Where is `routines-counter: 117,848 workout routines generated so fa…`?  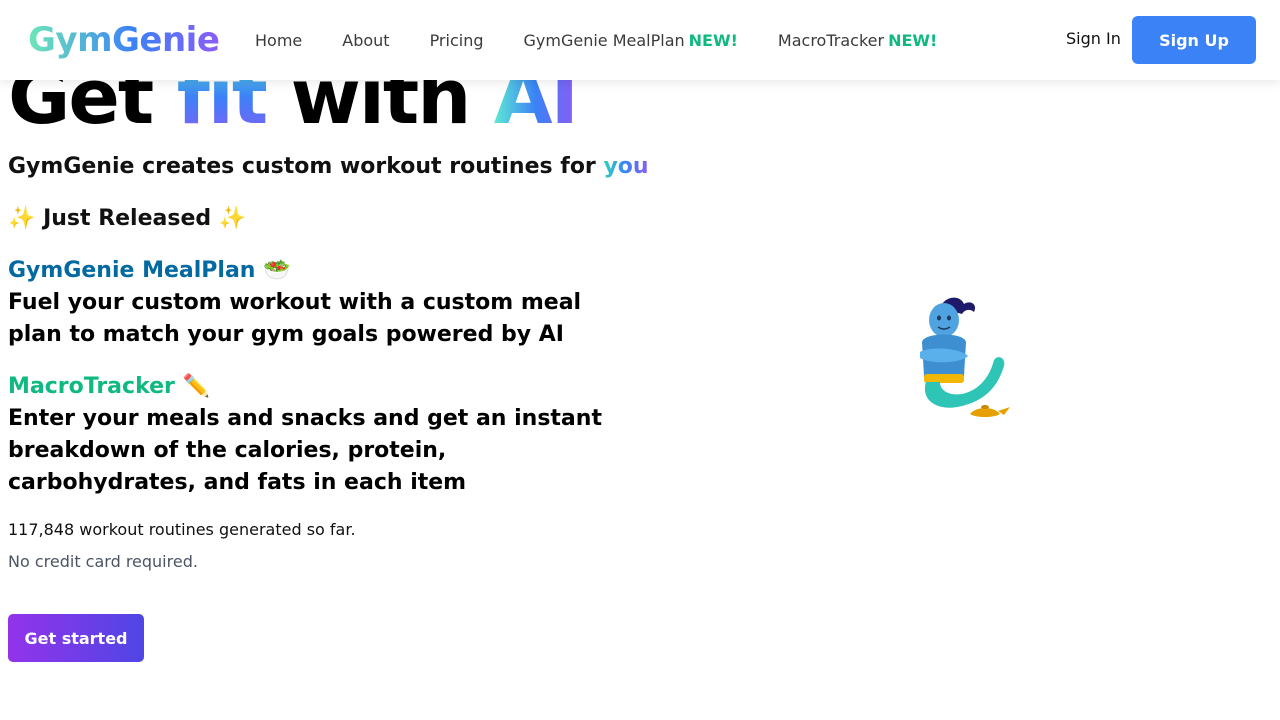 routines-counter: 117,848 workout routines generated so fa… is located at coordinates (182, 529).